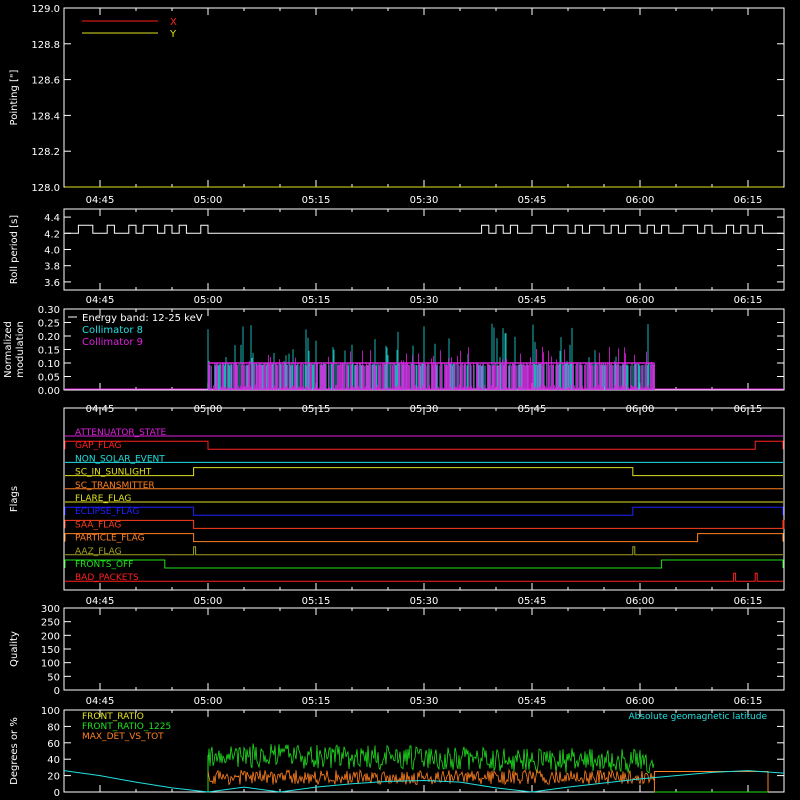 The width and height of the screenshot is (800, 800). Describe the element at coordinates (49, 364) in the screenshot. I see `y-tick-label: 0.10` at that location.